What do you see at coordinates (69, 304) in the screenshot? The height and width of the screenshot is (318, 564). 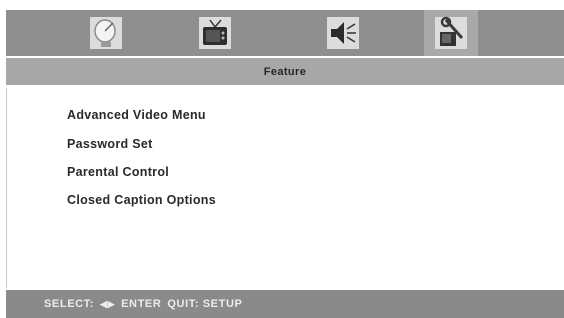 I see `select-hint-label: SELECT:` at bounding box center [69, 304].